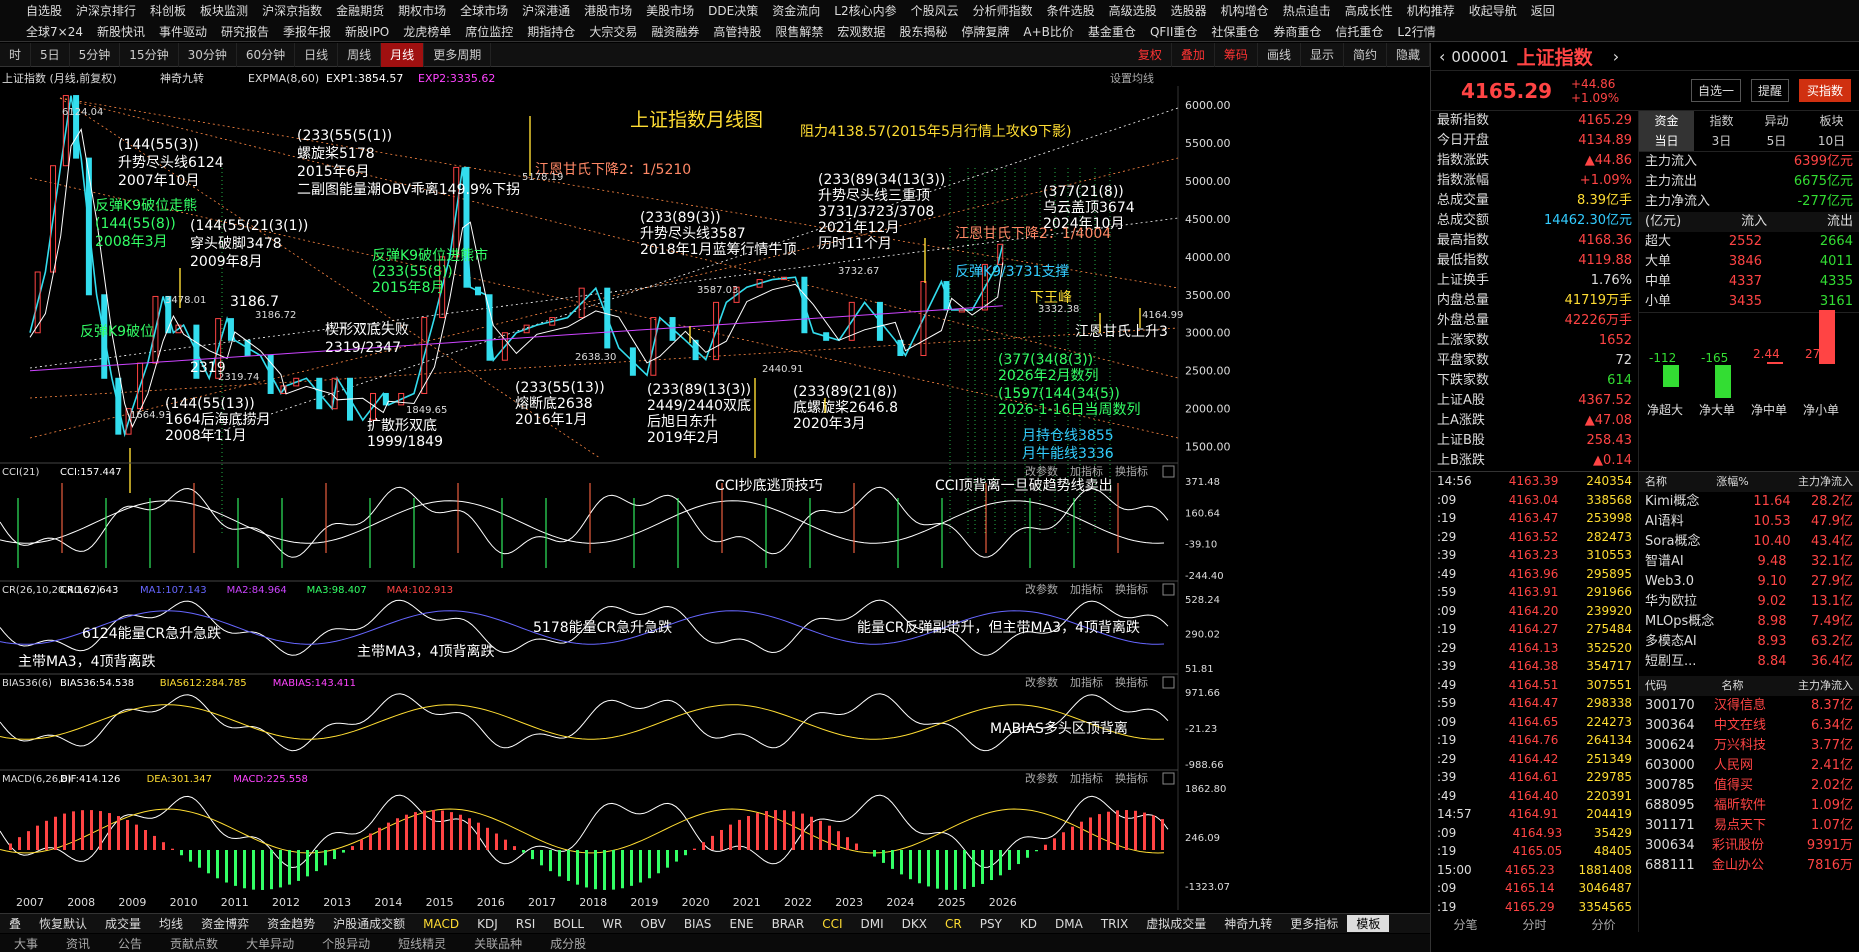 The width and height of the screenshot is (1859, 952). I want to click on menu-item: 券商重仓, so click(1297, 31).